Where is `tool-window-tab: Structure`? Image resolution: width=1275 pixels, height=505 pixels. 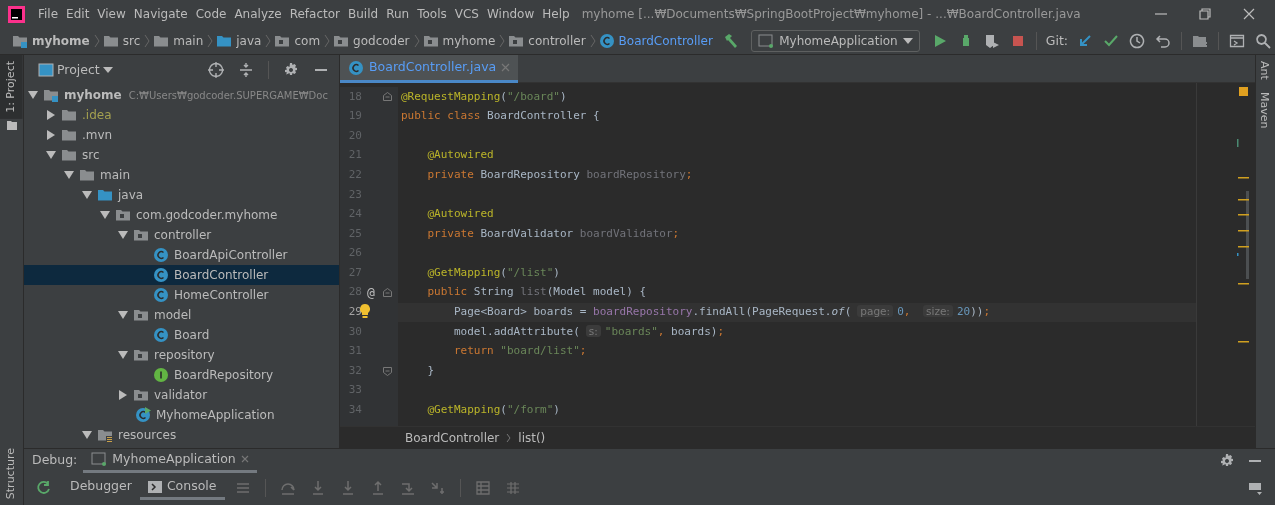
tool-window-tab: Structure is located at coordinates (11, 473).